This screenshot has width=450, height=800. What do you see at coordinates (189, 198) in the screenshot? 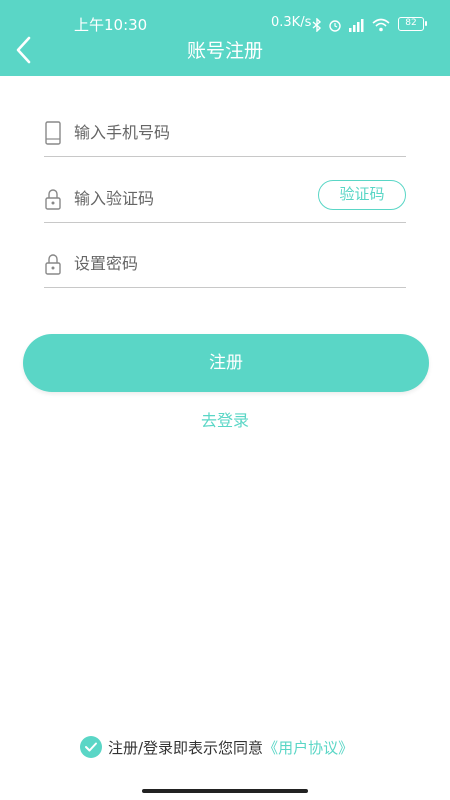
I see `verification-code-input` at bounding box center [189, 198].